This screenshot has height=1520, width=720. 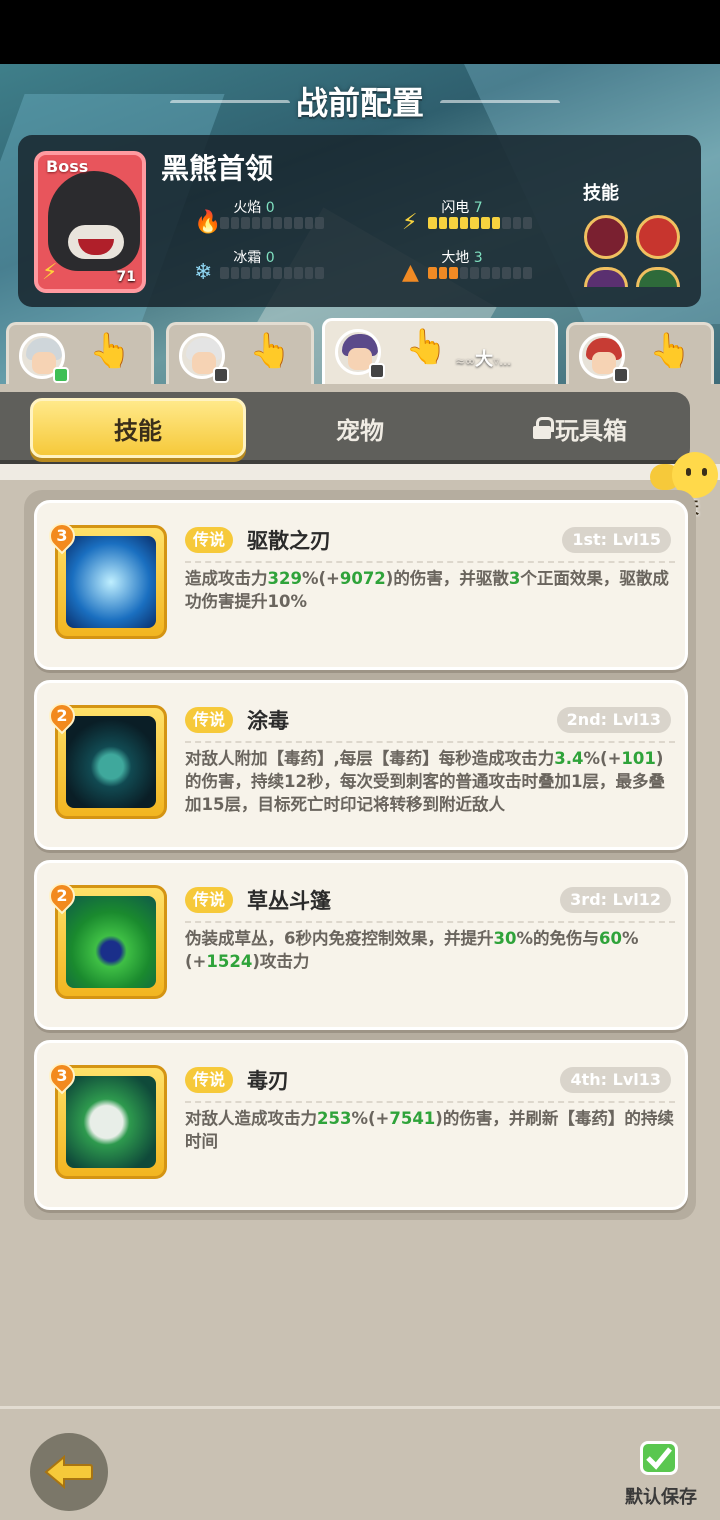 What do you see at coordinates (268, 721) in the screenshot?
I see `skill-name: 涂毒` at bounding box center [268, 721].